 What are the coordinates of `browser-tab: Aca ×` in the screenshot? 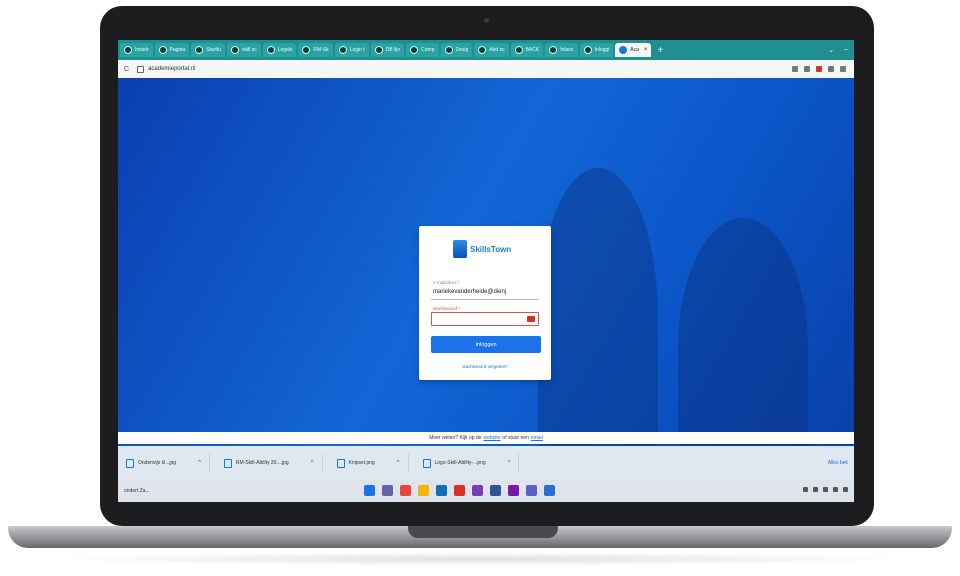 It's located at (633, 50).